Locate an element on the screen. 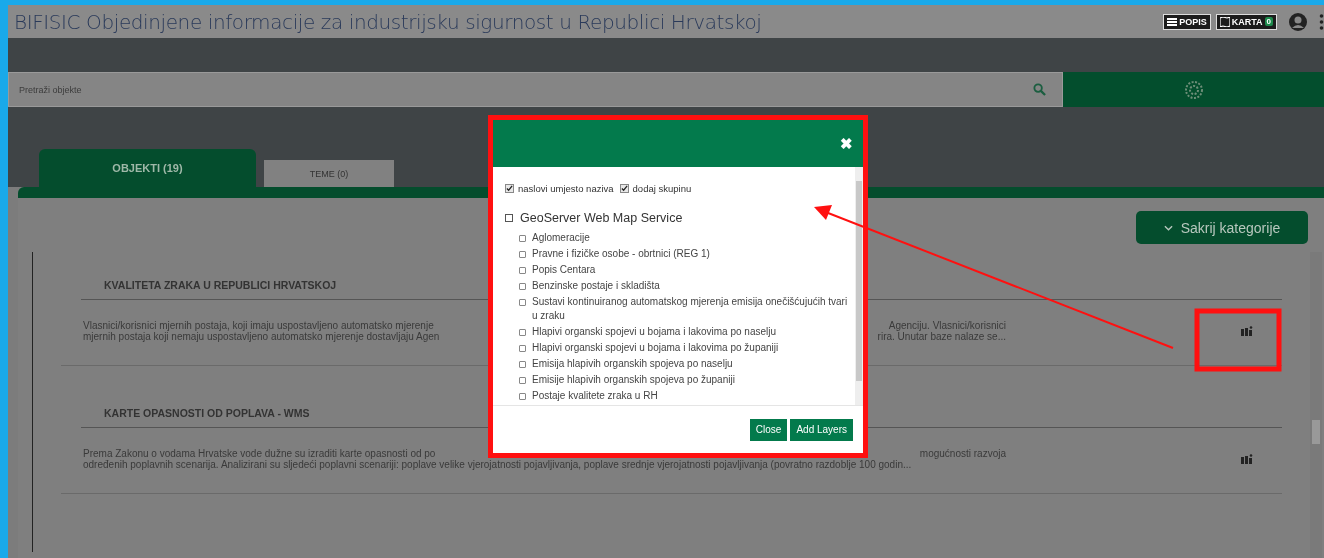  checkbox-label: naslovi umjesto naziva is located at coordinates (566, 188).